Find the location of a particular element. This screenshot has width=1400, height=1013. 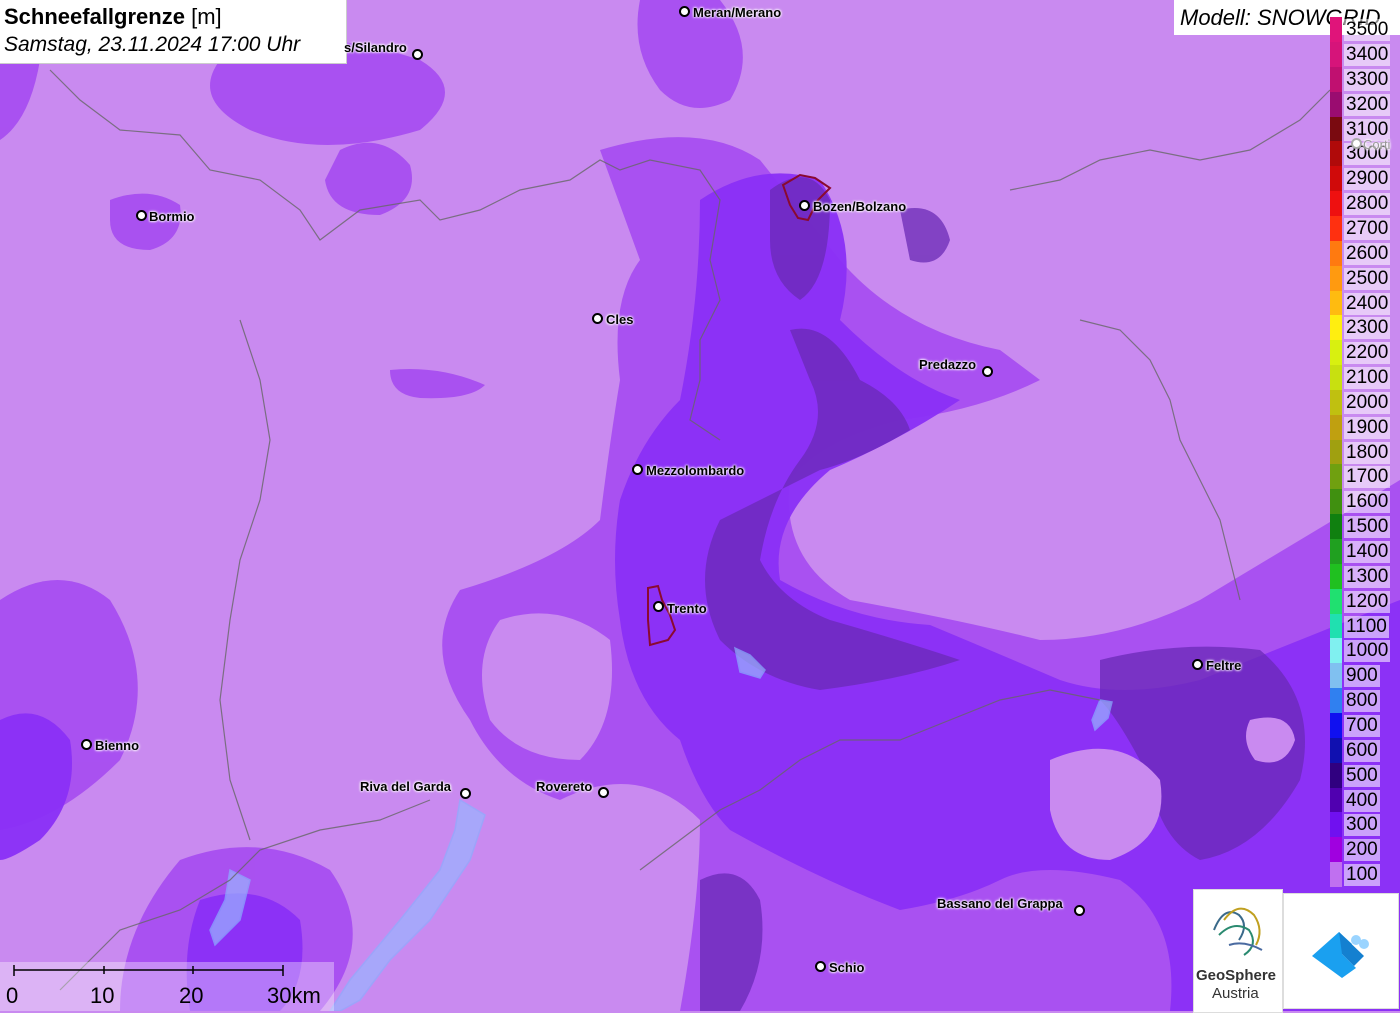

map-title: Schneefallgrenze [m] is located at coordinates (113, 16).